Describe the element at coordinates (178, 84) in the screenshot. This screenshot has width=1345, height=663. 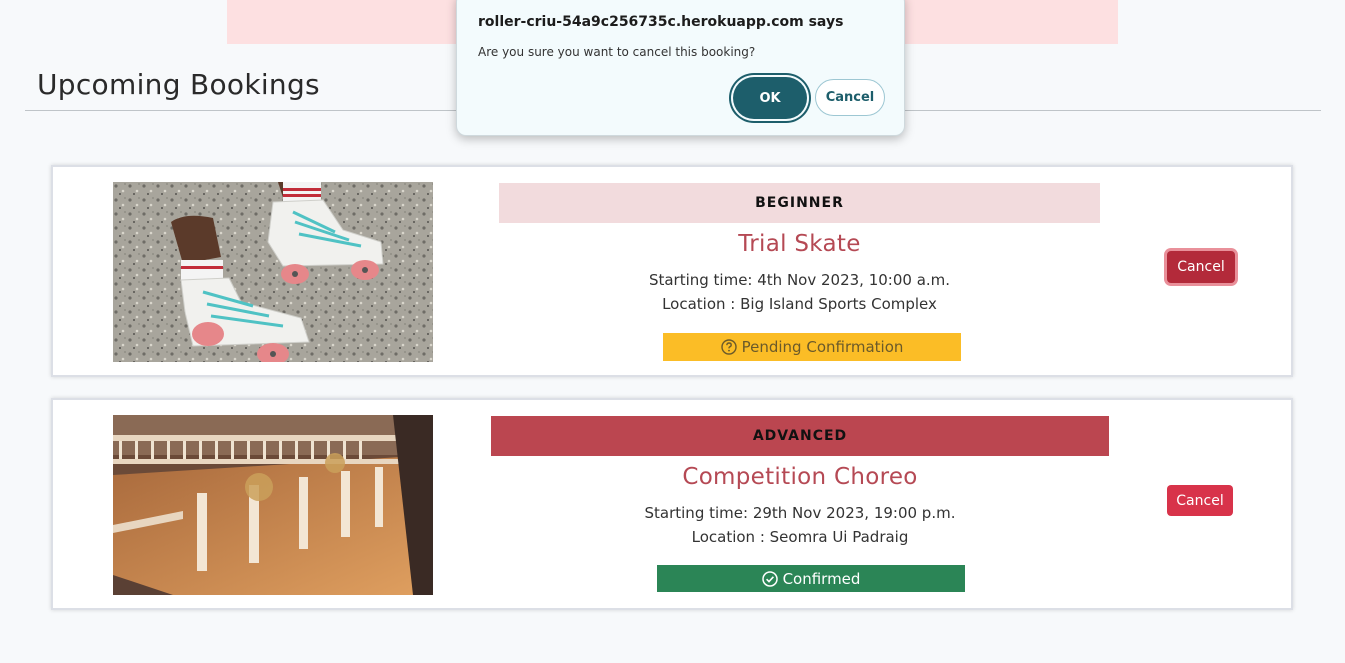
I see `page-title: Upcoming Bookings` at that location.